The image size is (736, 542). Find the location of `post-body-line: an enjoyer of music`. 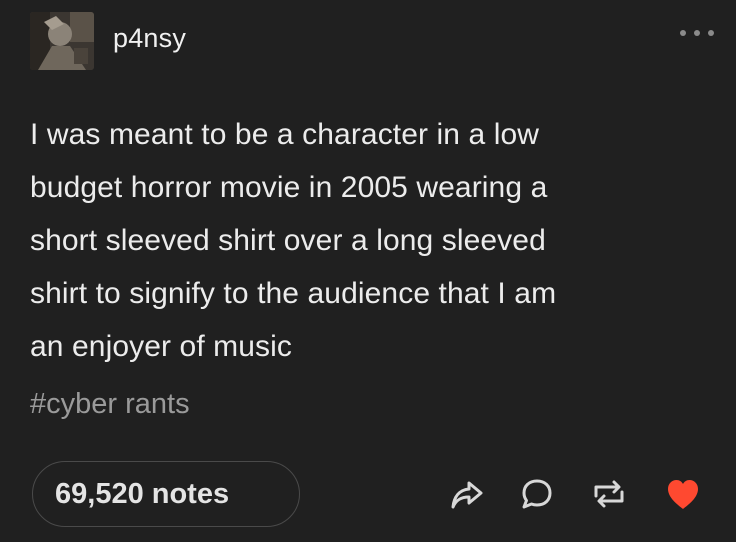

post-body-line: an enjoyer of music is located at coordinates (161, 346).